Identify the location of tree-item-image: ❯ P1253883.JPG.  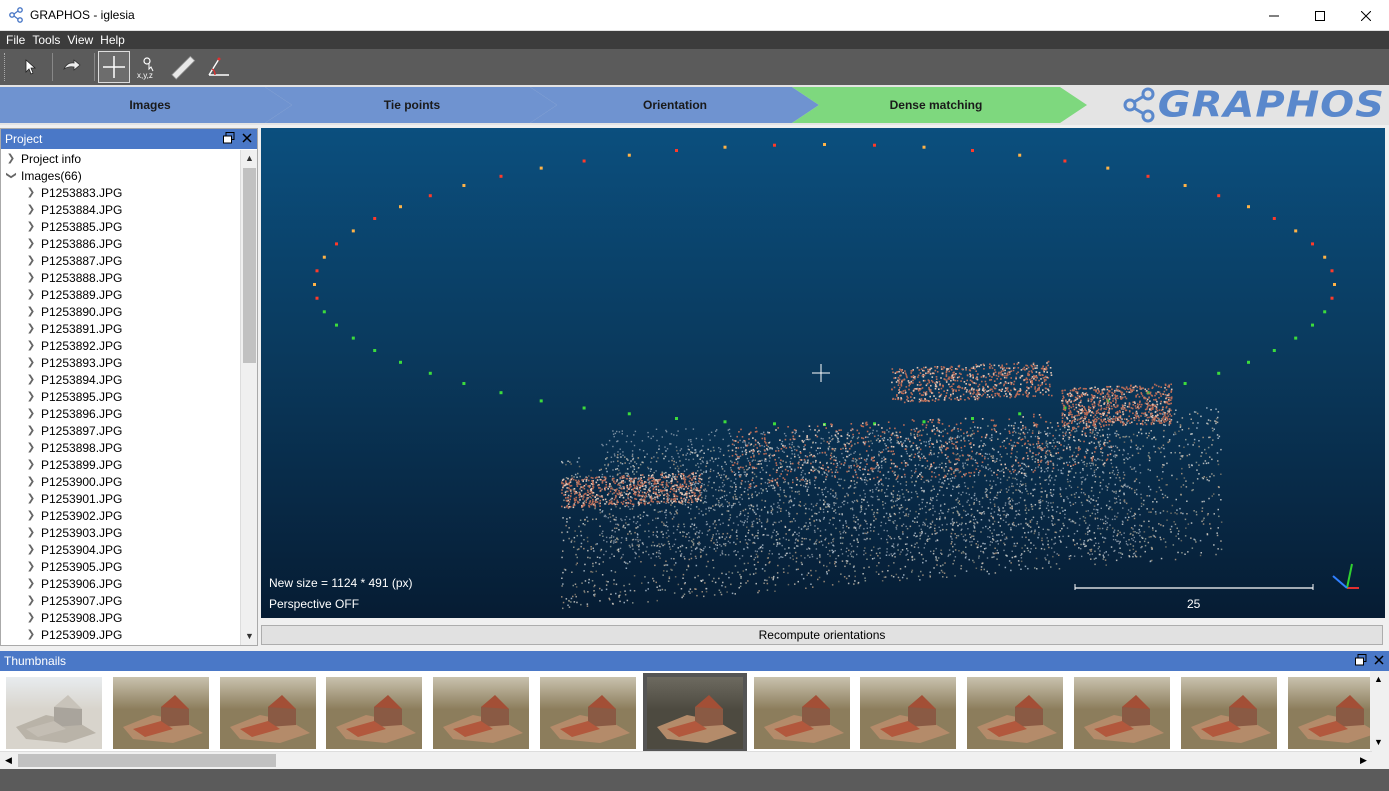
(120, 192).